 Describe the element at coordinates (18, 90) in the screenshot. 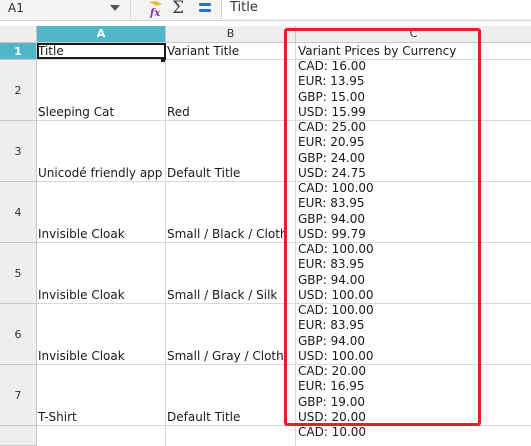

I see `row-header-2: 2` at that location.